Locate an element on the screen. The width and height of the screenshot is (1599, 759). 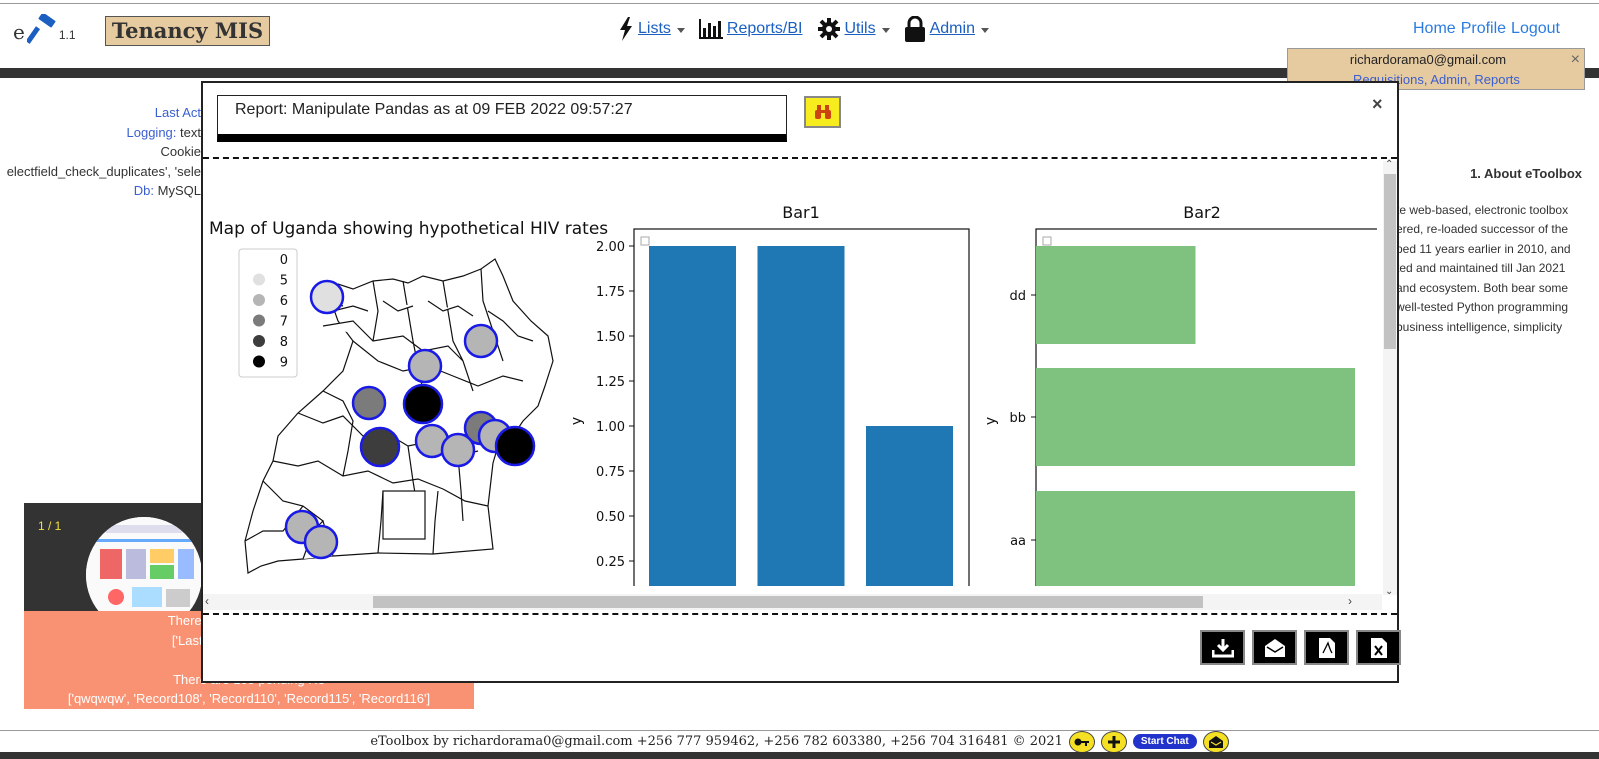
nav-utils: Utils is located at coordinates (853, 29).